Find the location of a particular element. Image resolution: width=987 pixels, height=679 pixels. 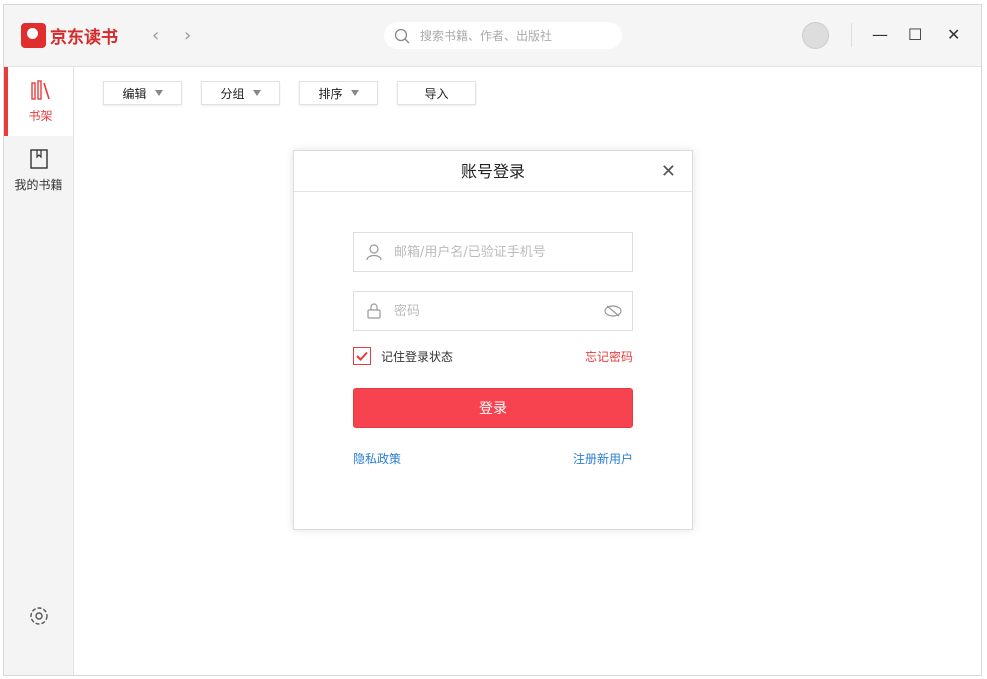

remember-login-checkbox: 记住登录状态 is located at coordinates (403, 356).